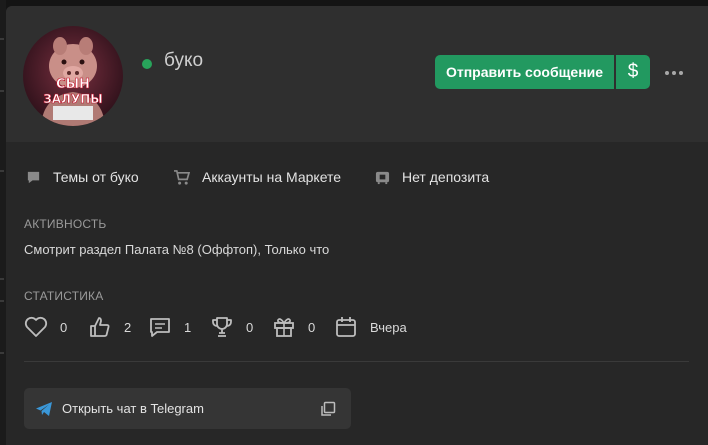 Image resolution: width=708 pixels, height=445 pixels. I want to click on avatar: СЫН ЗАЛУПЫ, so click(73, 76).